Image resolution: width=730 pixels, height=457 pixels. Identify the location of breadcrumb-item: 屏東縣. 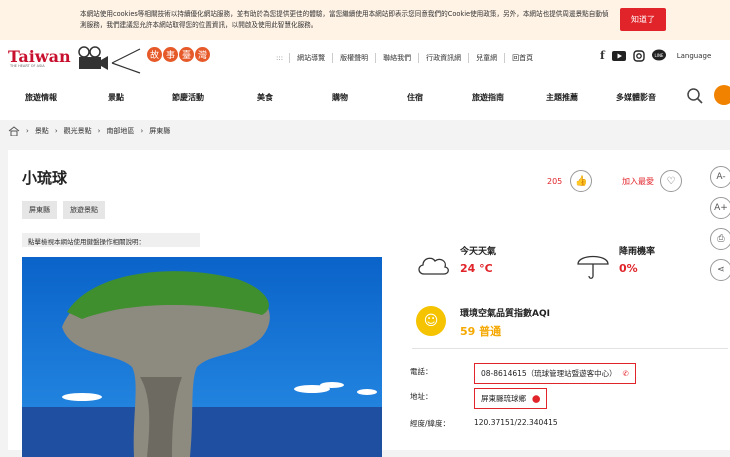
(159, 131).